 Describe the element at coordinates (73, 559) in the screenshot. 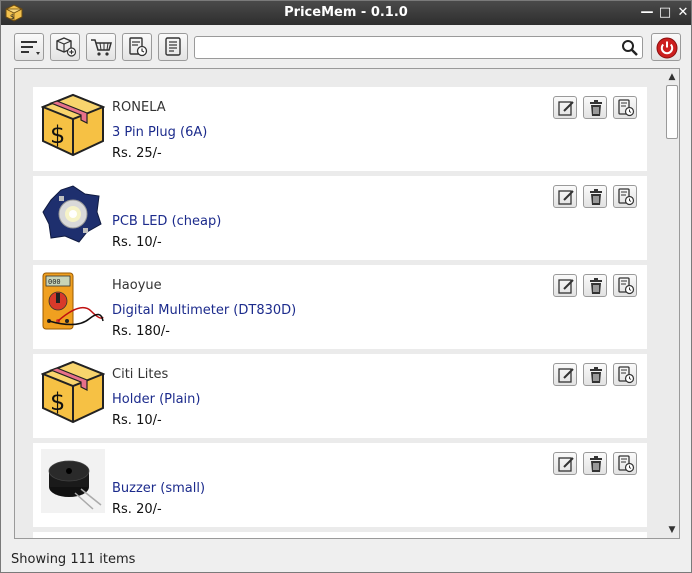

I see `status-text: Showing 111 items` at that location.